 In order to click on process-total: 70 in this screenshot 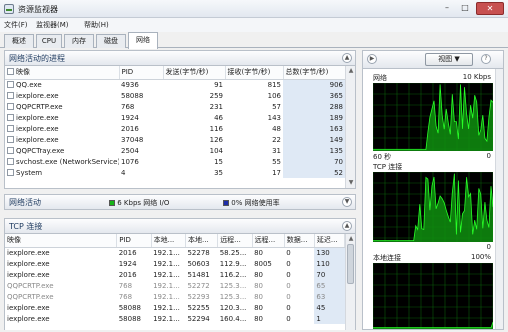, I will do `click(314, 161)`.